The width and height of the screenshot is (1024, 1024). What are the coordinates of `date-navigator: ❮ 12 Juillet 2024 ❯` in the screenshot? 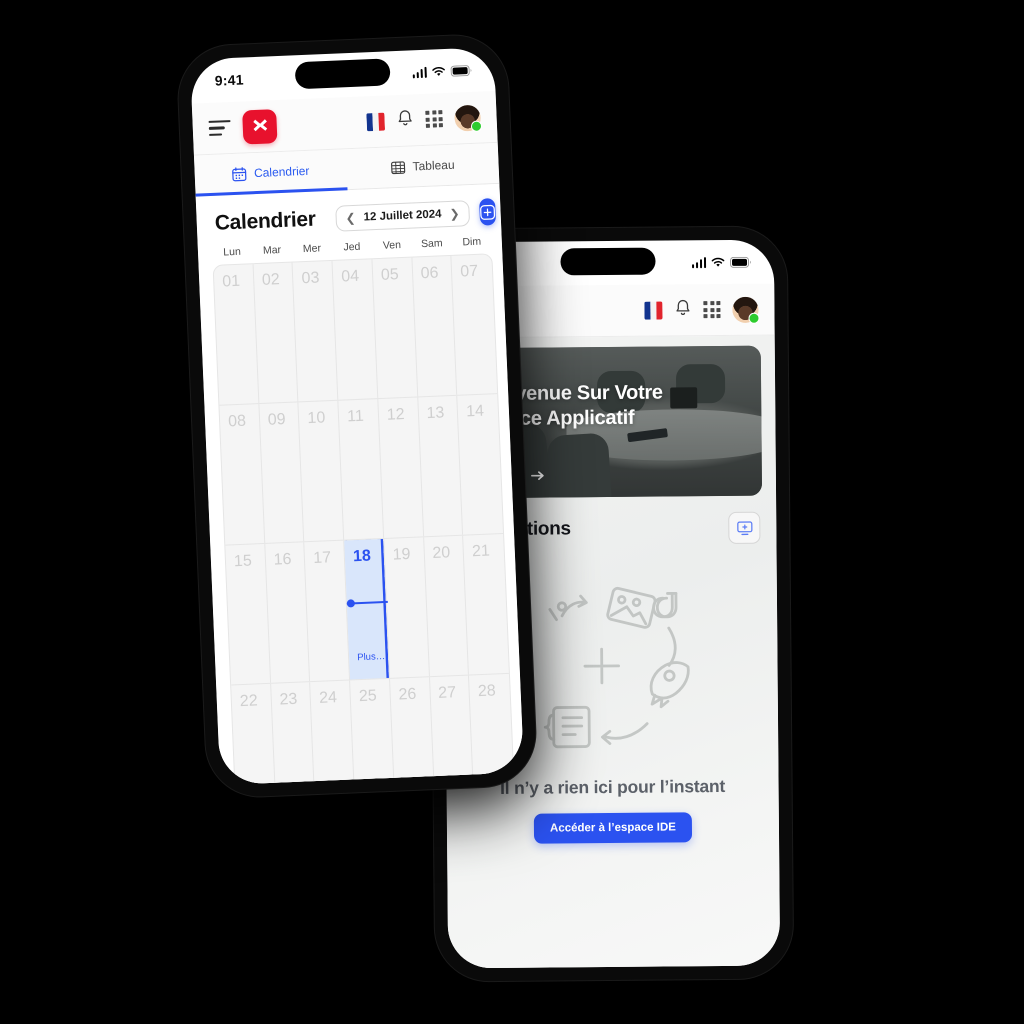 It's located at (403, 215).